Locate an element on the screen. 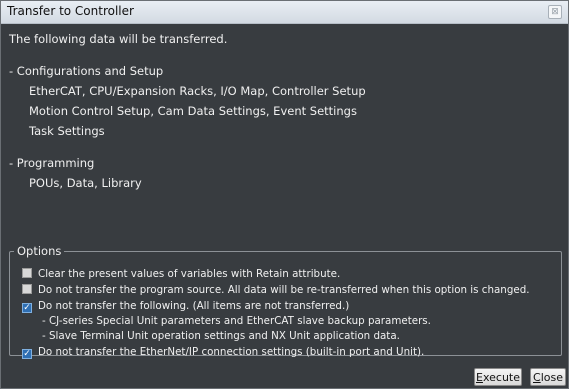  config-line: Task Settings is located at coordinates (67, 131).